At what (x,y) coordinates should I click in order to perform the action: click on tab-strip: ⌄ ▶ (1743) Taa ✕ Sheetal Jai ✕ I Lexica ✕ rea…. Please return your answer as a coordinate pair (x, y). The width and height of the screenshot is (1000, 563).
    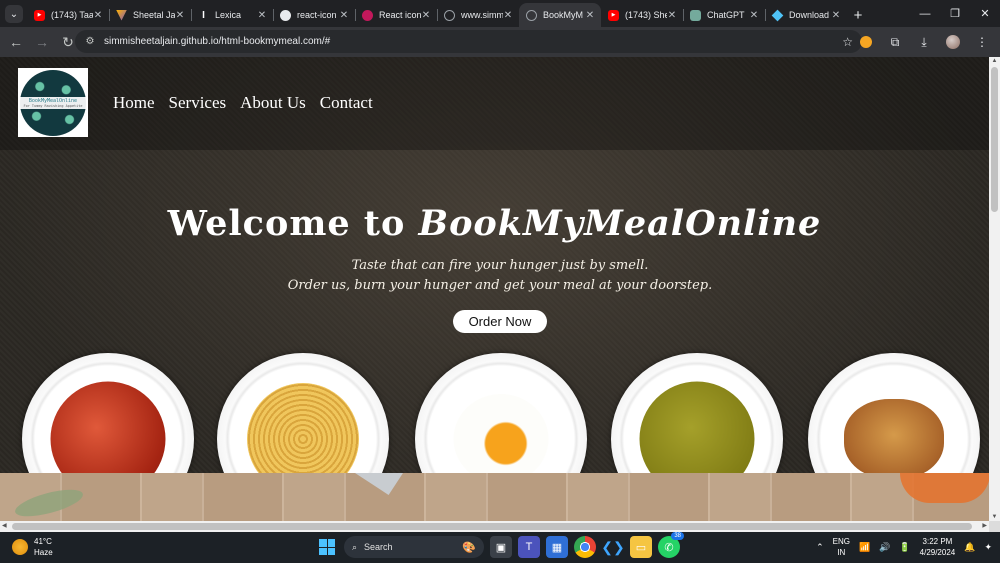
    Looking at the image, I should click on (500, 13).